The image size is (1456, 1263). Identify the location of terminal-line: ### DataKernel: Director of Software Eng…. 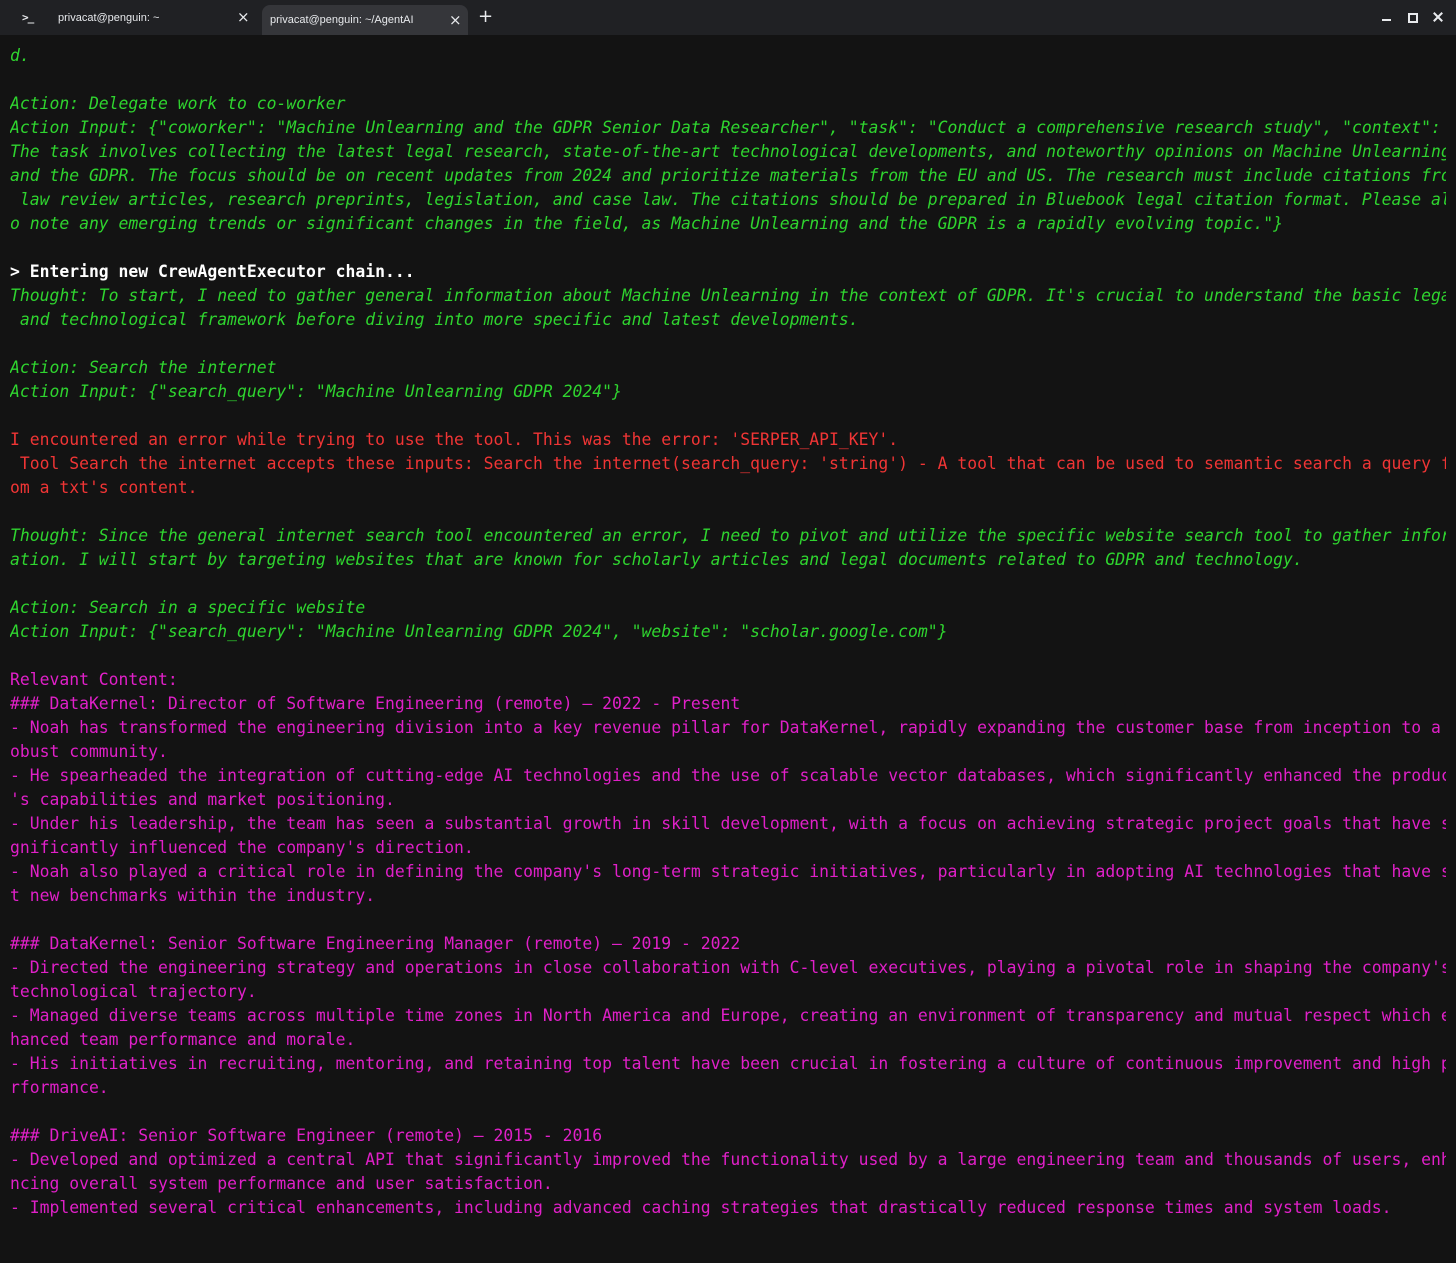
(375, 703).